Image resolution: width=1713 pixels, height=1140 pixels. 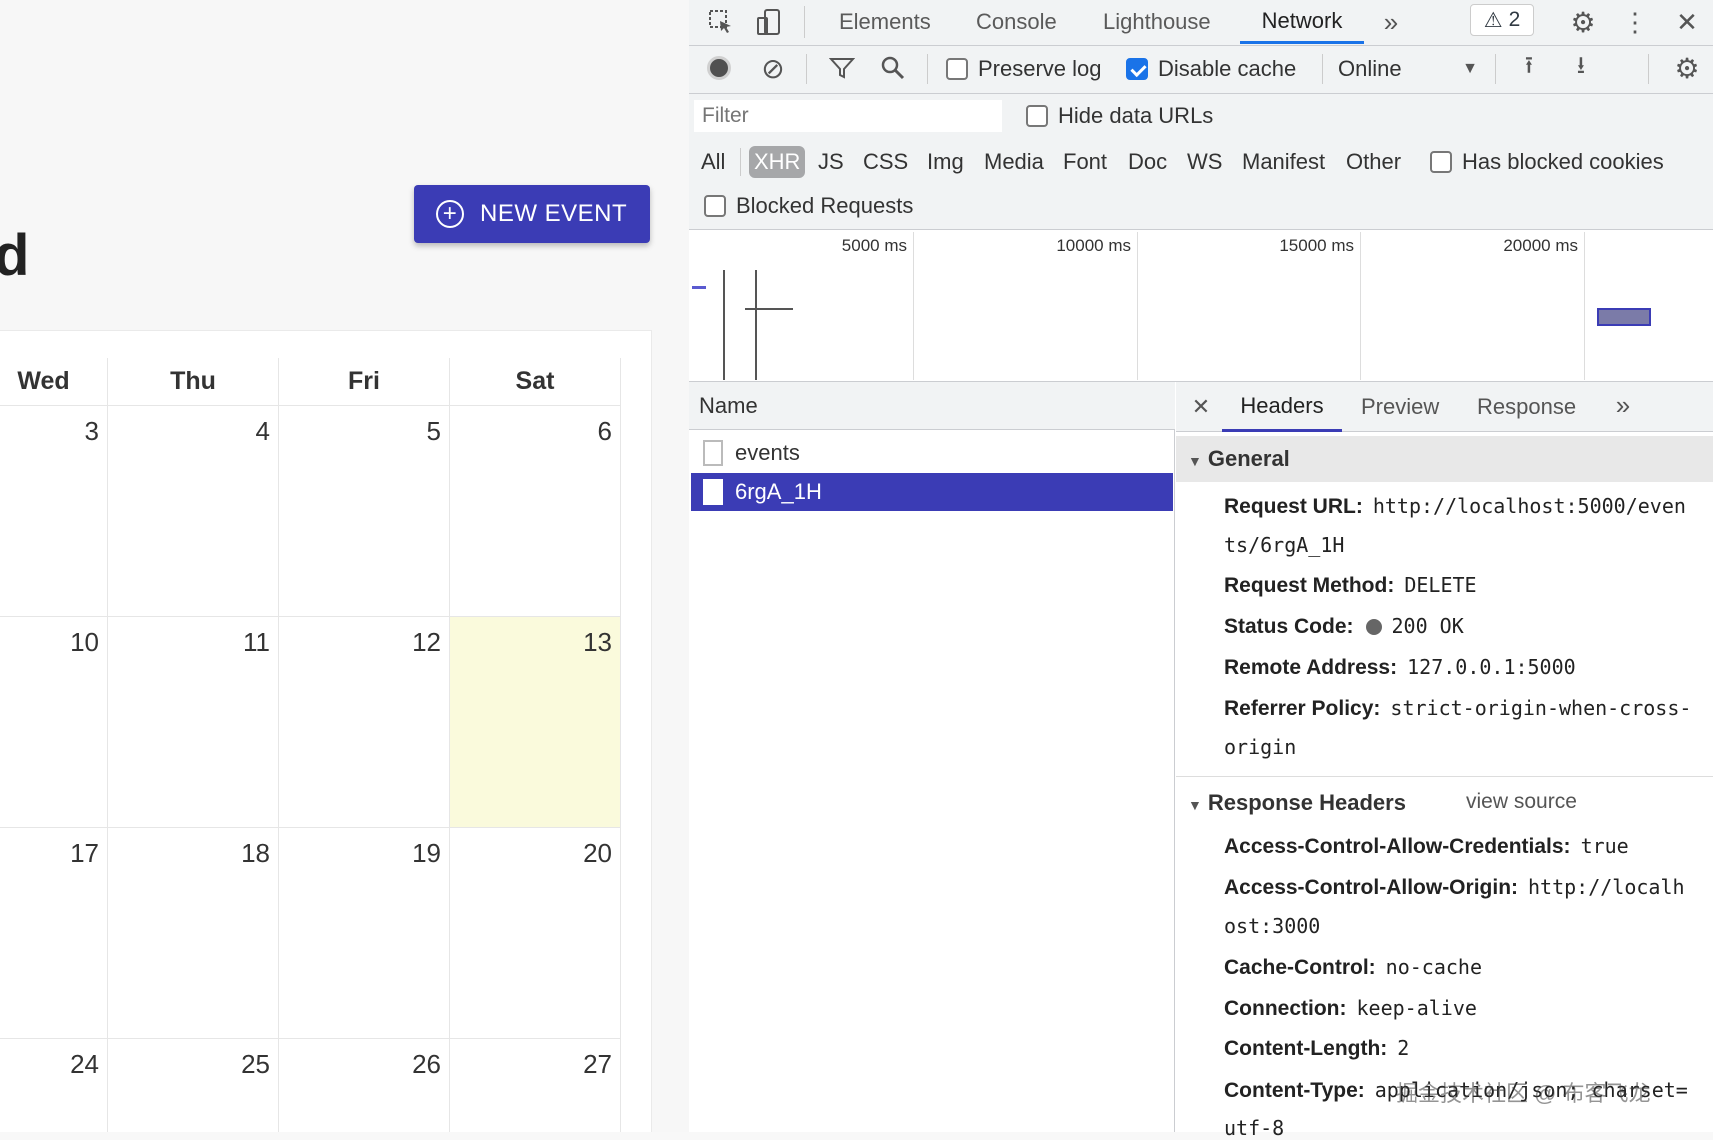 I want to click on day-cell: 27, so click(x=535, y=1085).